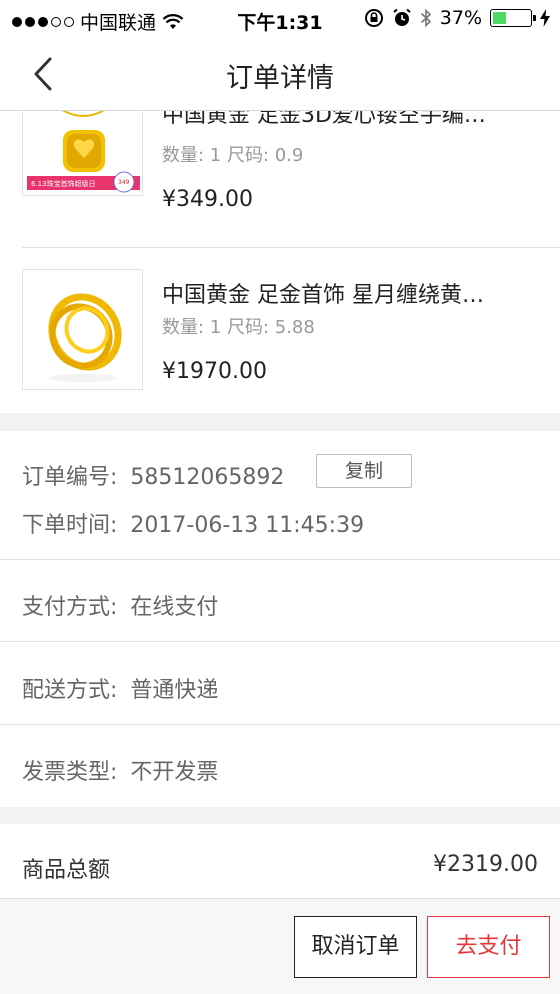 This screenshot has width=560, height=994. What do you see at coordinates (174, 772) in the screenshot?
I see `invoice-value: 不开发票` at bounding box center [174, 772].